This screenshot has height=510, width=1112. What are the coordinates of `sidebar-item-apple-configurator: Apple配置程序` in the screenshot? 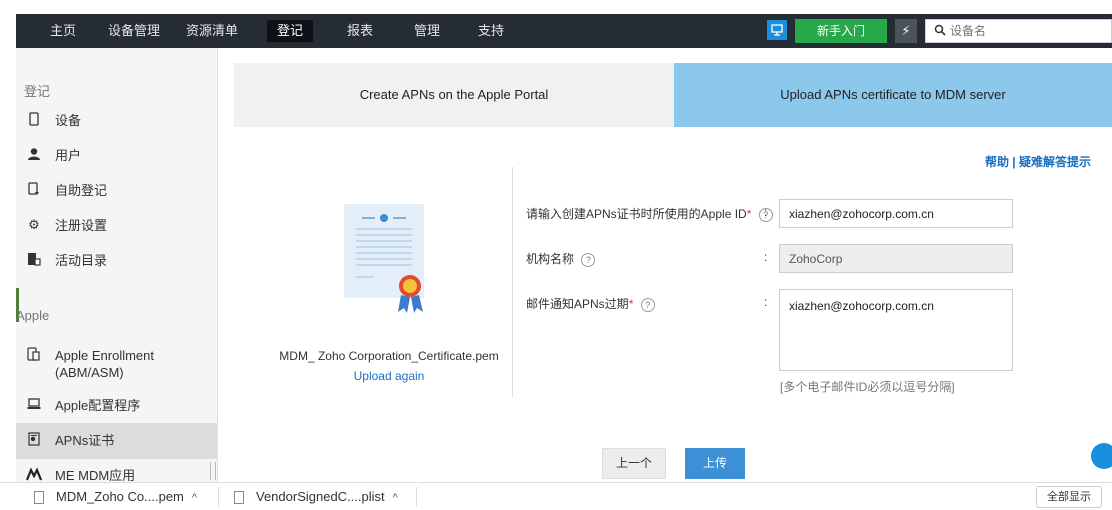 It's located at (116, 406).